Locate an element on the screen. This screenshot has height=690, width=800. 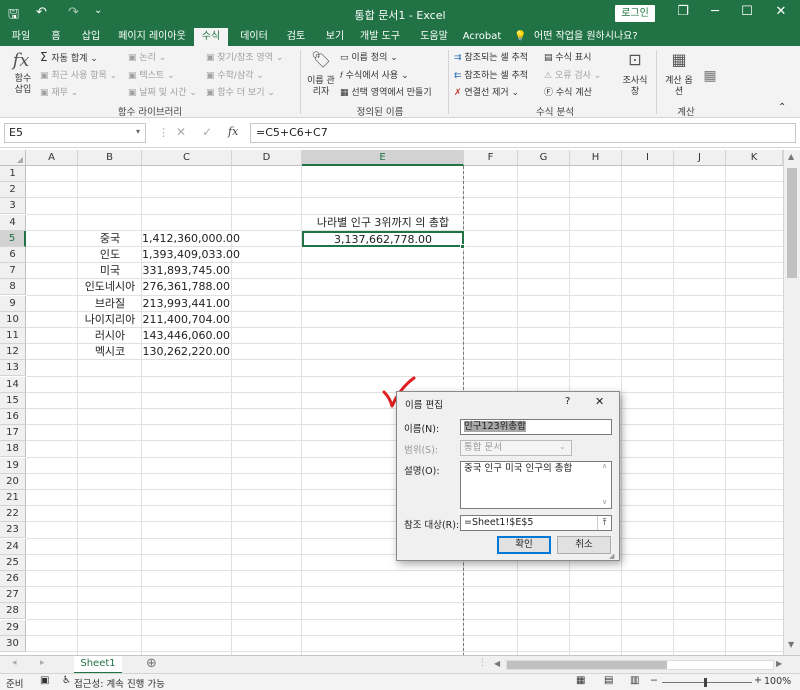
row-header: 24 is located at coordinates (13, 546).